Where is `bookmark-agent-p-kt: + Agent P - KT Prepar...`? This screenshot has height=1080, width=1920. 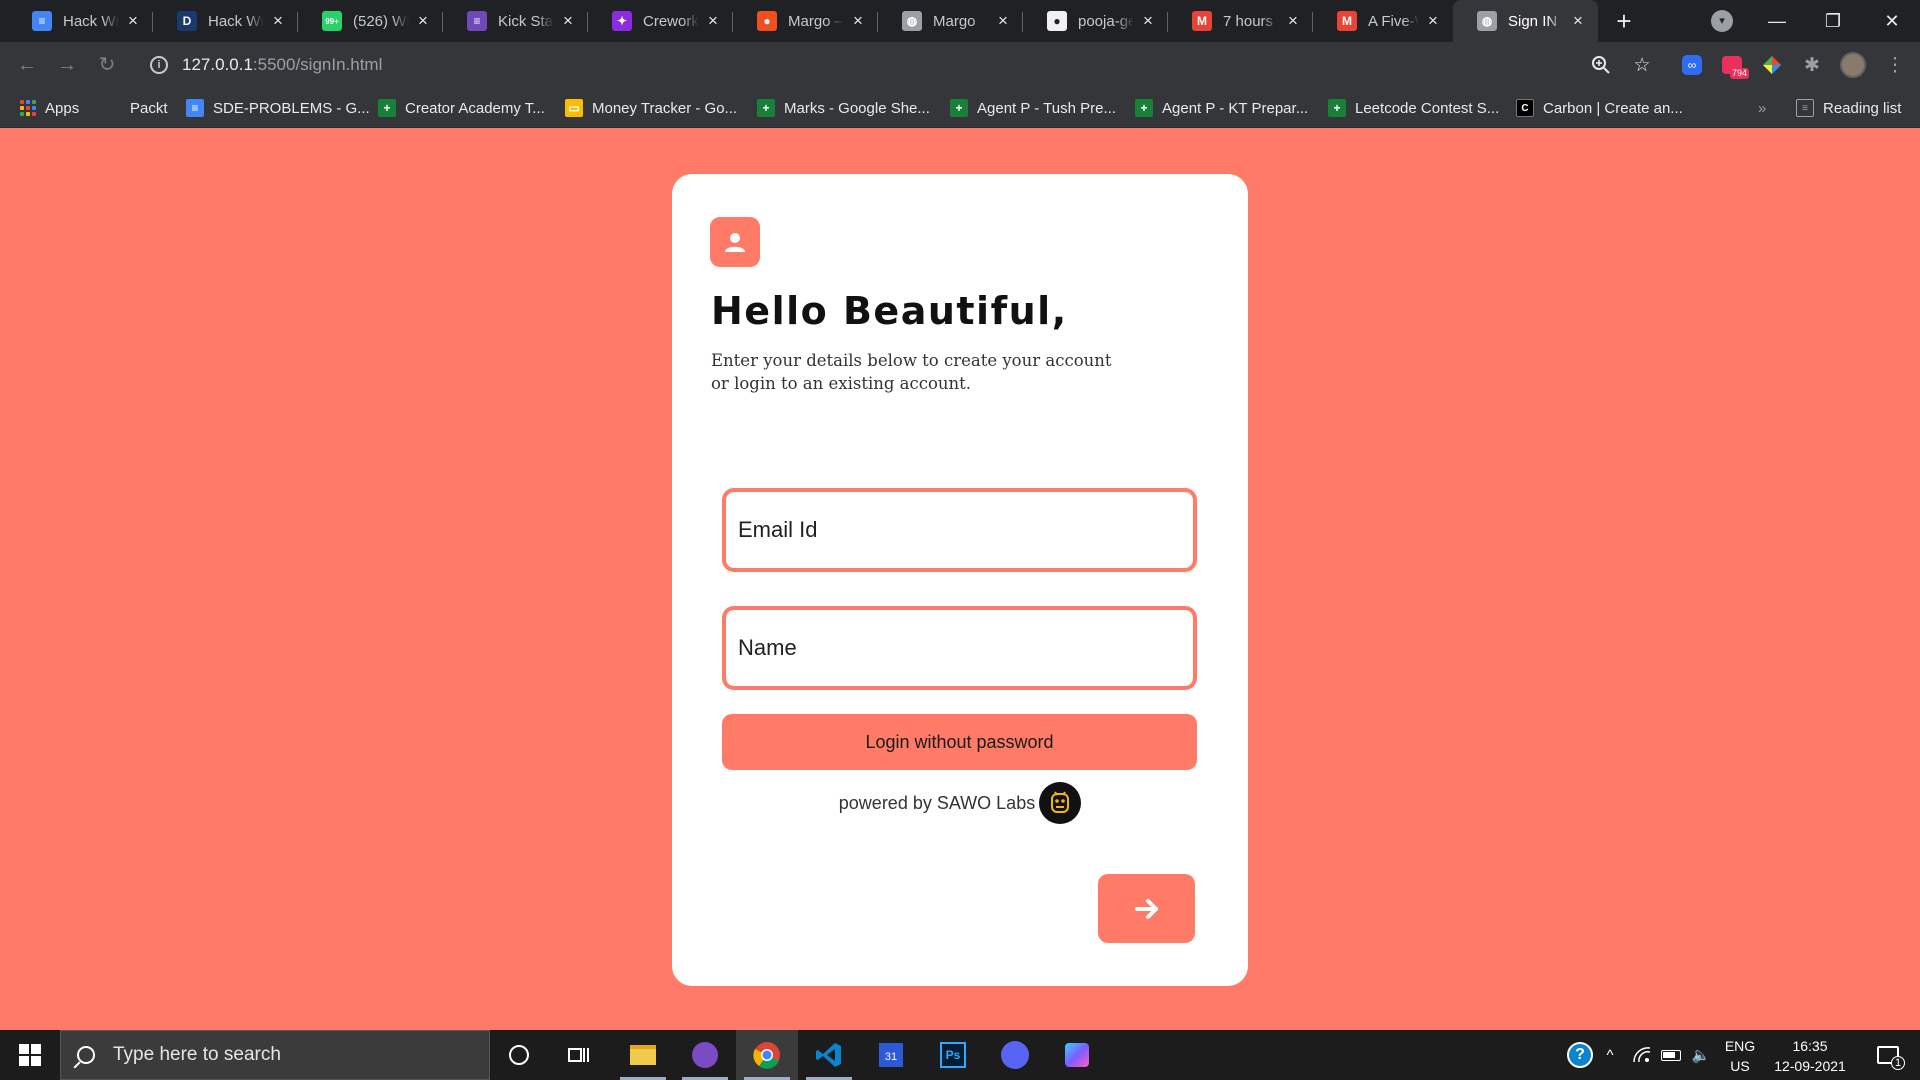 bookmark-agent-p-kt: + Agent P - KT Prepar... is located at coordinates (1221, 108).